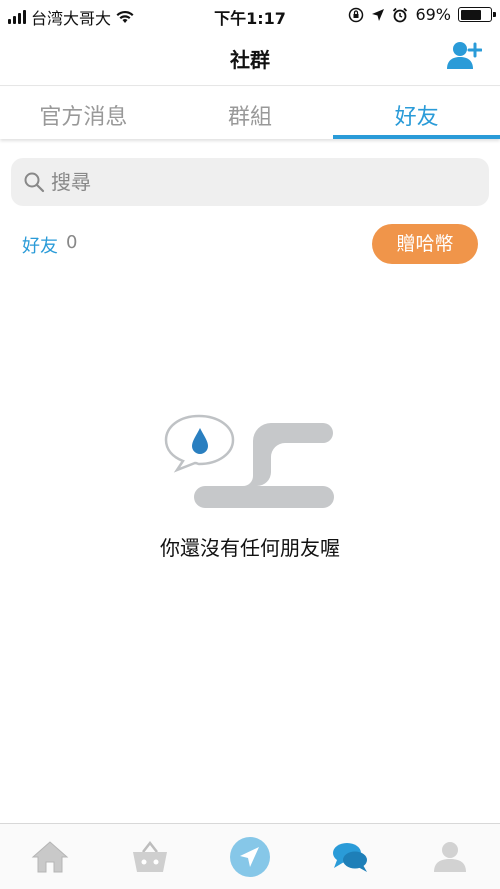 The height and width of the screenshot is (889, 500). What do you see at coordinates (199, 443) in the screenshot?
I see `speech-bubble-icon` at bounding box center [199, 443].